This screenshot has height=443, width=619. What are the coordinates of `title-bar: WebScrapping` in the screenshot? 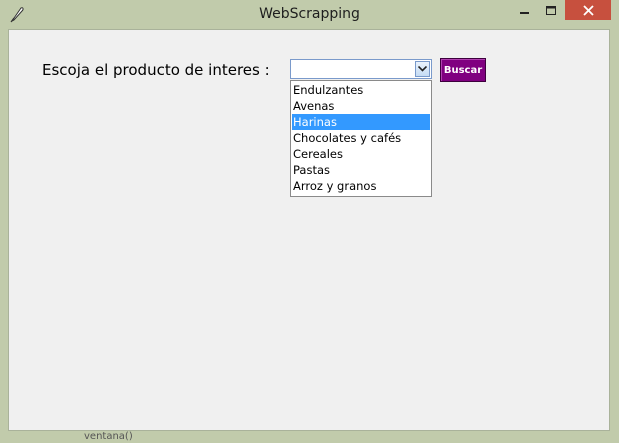 It's located at (309, 14).